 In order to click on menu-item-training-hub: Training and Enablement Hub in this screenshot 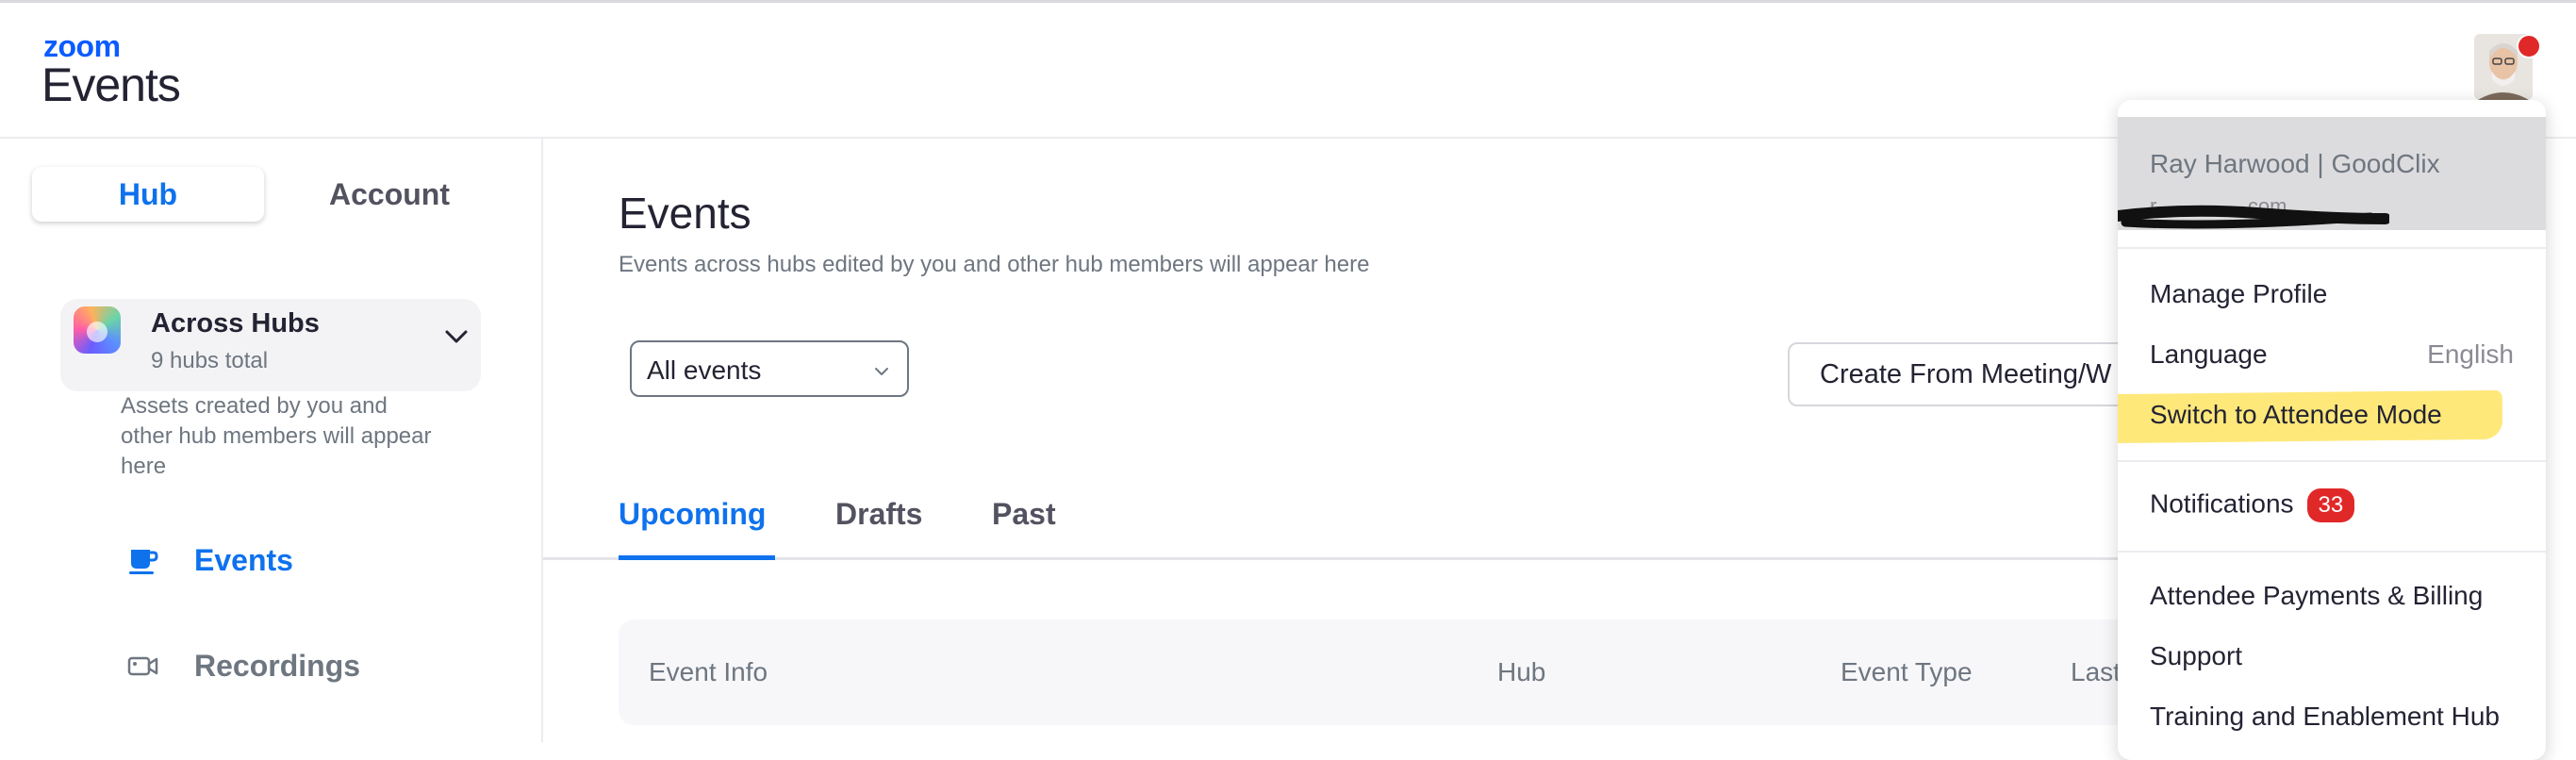, I will do `click(2325, 717)`.